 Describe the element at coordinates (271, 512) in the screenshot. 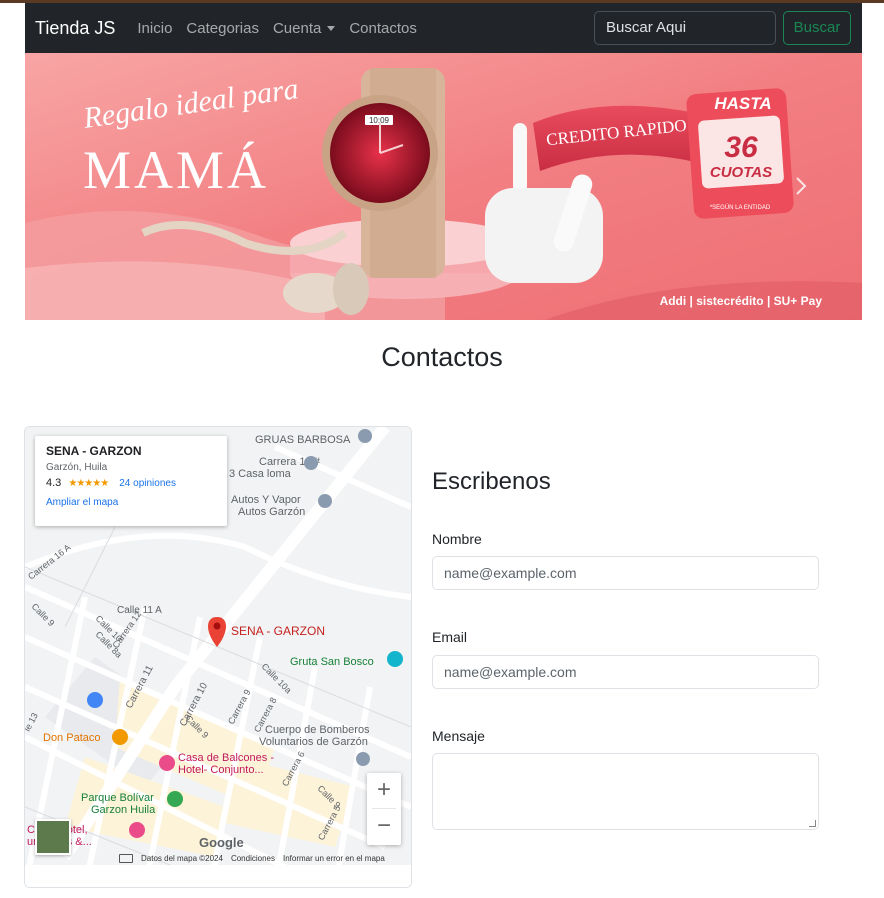

I see `map-label: Autos Garzón` at that location.